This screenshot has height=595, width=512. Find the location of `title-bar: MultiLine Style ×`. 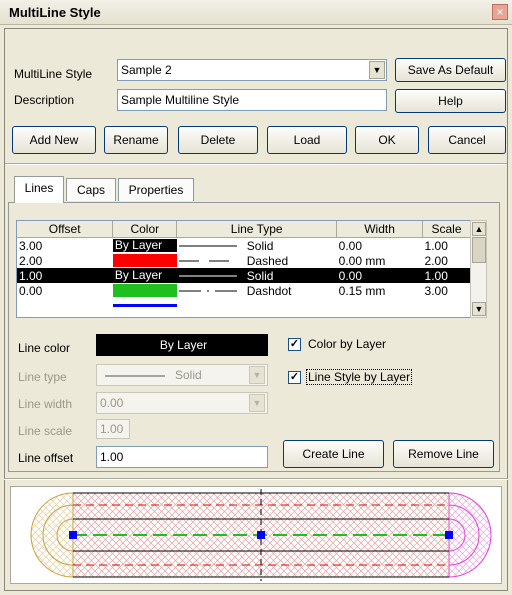

title-bar: MultiLine Style × is located at coordinates (256, 12).